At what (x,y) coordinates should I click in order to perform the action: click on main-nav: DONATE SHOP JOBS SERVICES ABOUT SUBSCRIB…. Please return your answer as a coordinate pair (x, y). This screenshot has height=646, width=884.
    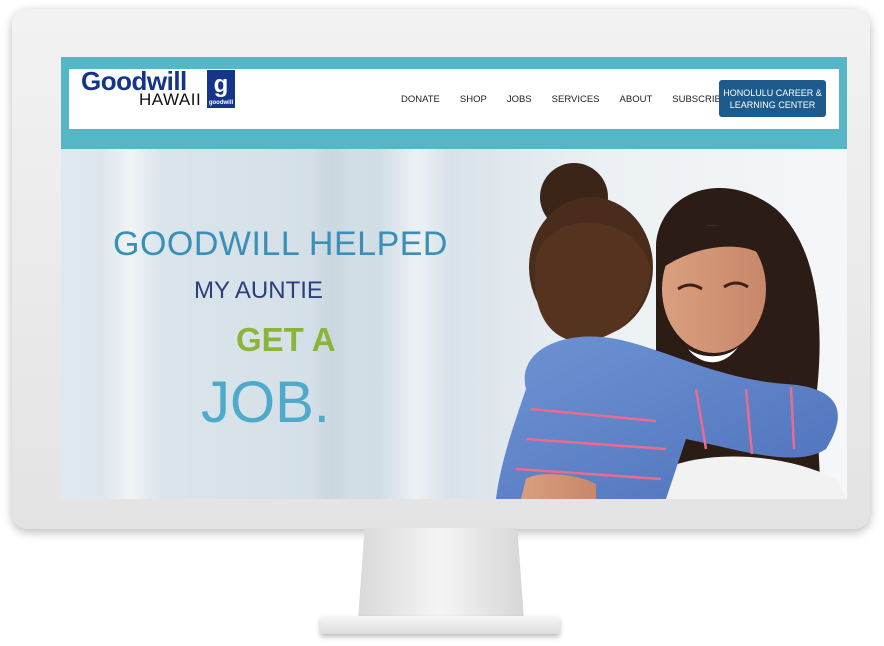
    Looking at the image, I should click on (575, 99).